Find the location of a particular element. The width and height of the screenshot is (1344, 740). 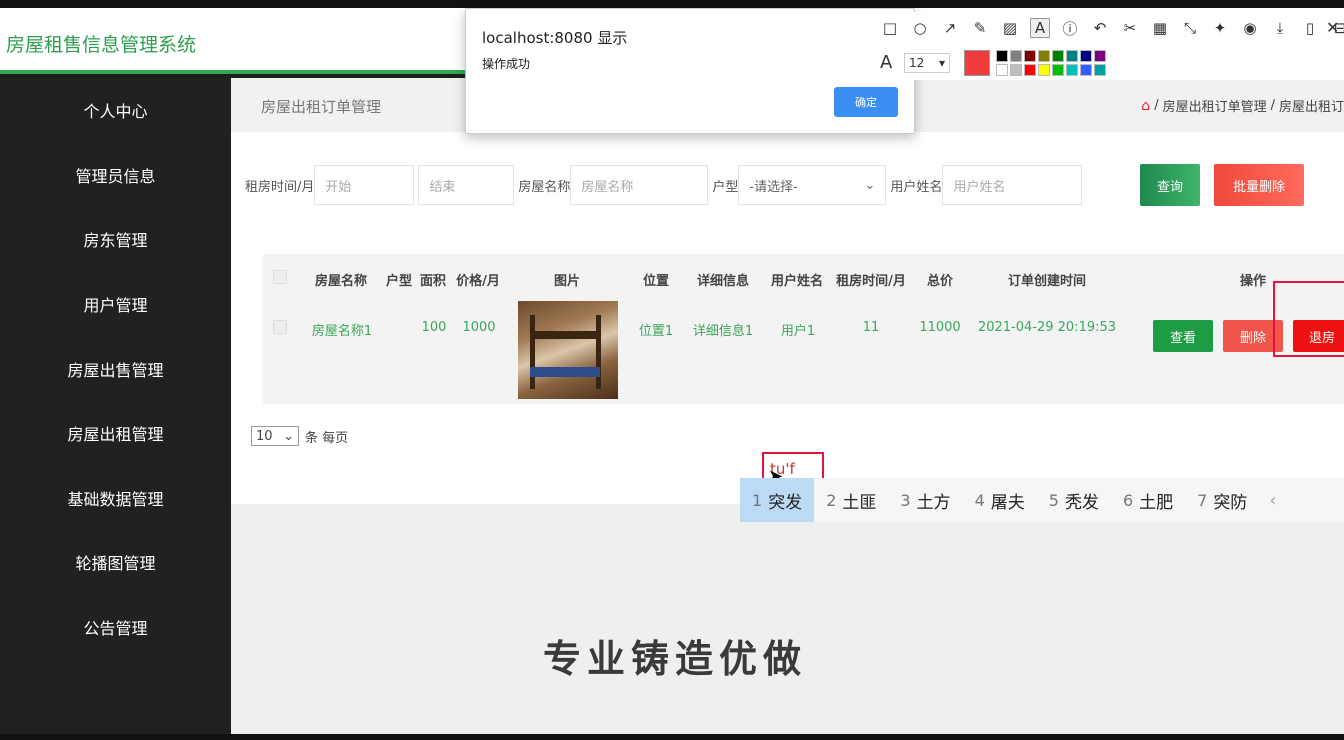

ellipse-tool-icon: ○ is located at coordinates (920, 28).